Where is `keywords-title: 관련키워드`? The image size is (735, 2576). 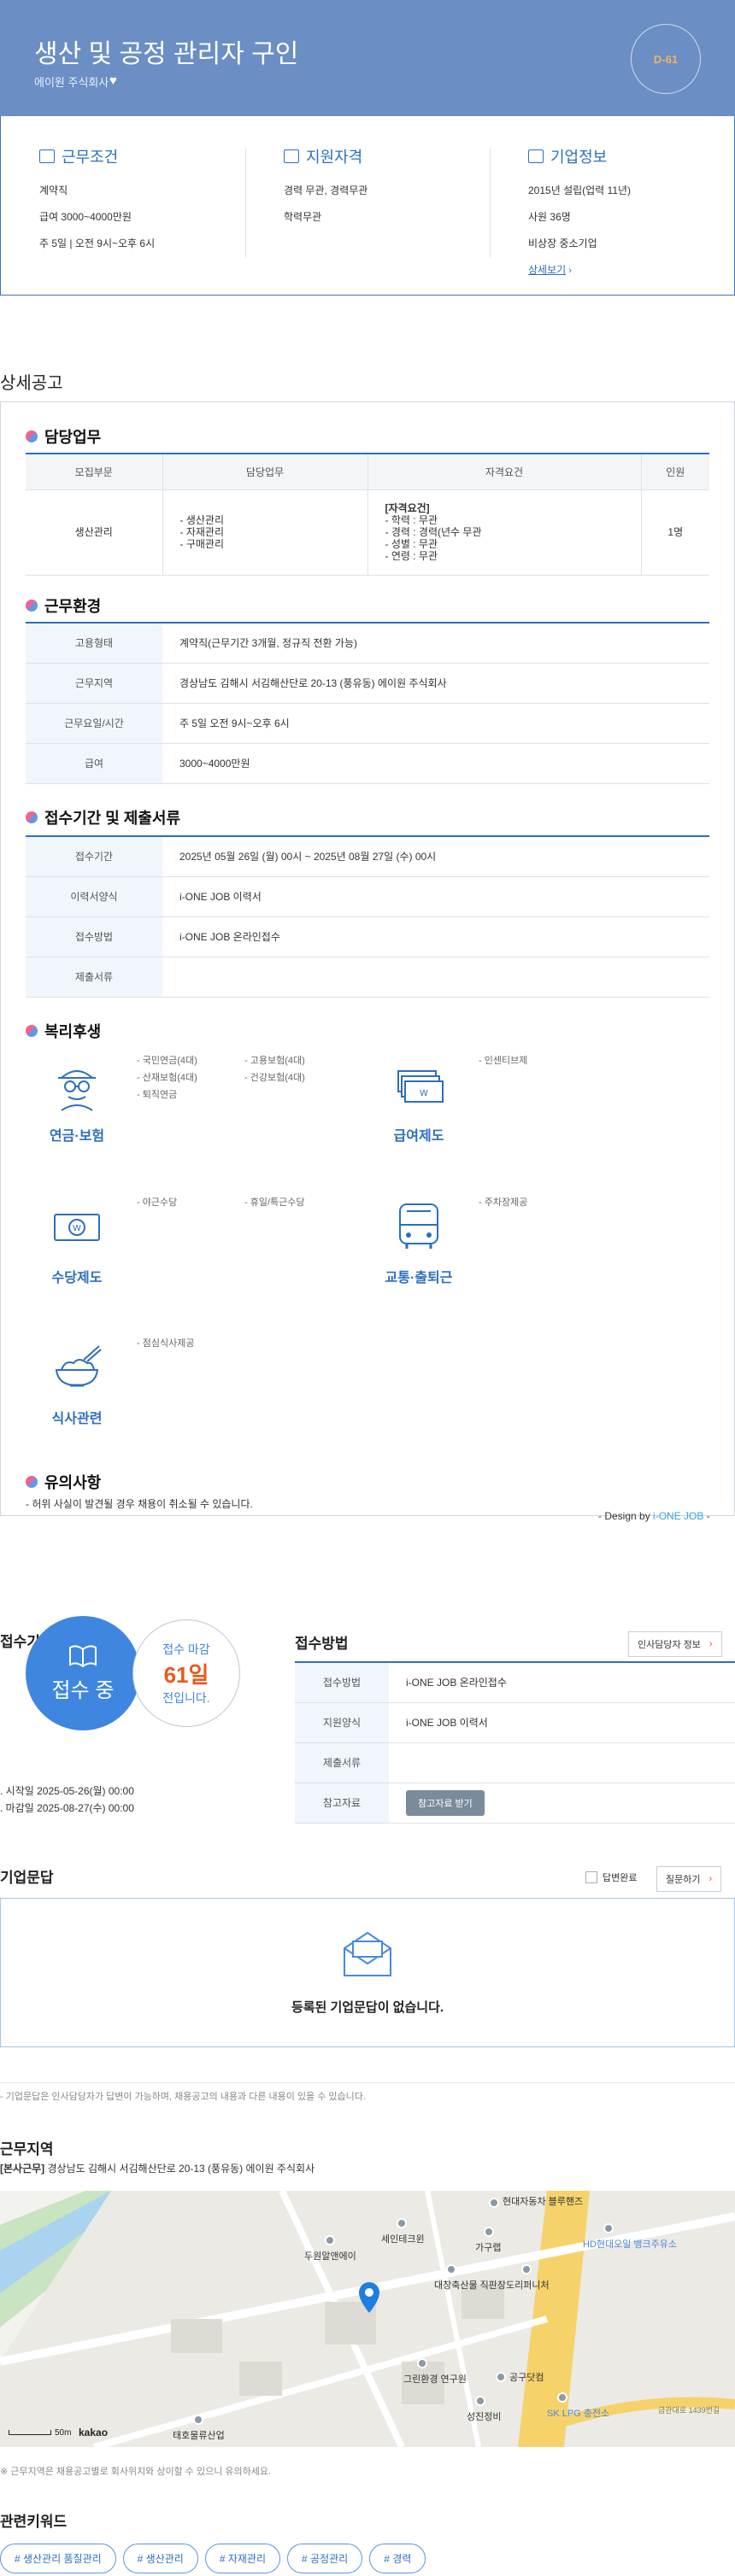
keywords-title: 관련키워드 is located at coordinates (34, 2522).